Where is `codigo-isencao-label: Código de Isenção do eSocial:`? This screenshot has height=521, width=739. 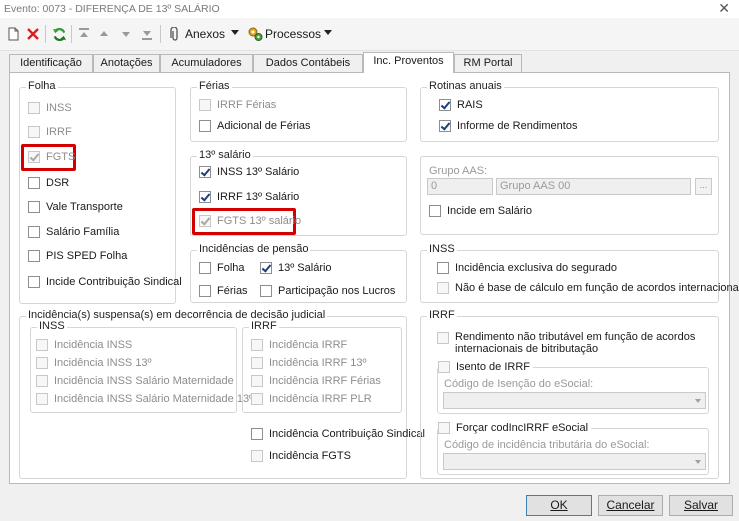
codigo-isencao-label: Código de Isenção do eSocial: is located at coordinates (519, 384).